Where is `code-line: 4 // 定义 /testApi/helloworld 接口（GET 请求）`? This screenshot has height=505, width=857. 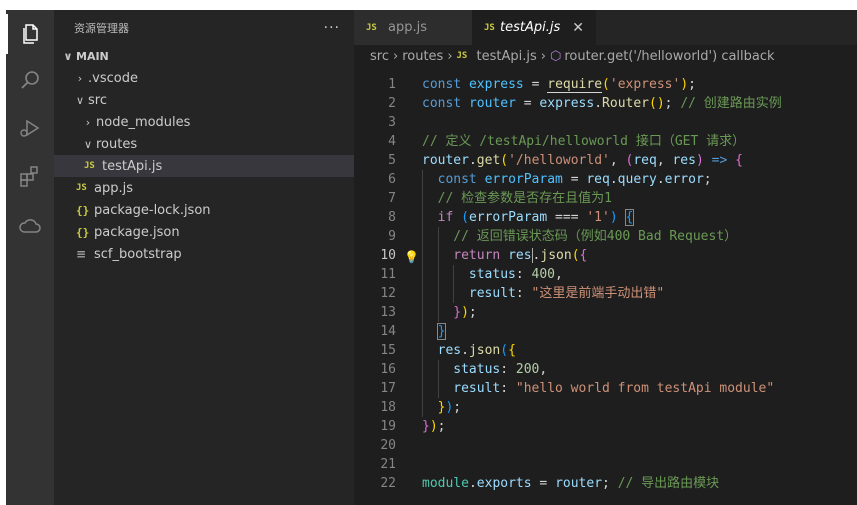
code-line: 4 // 定义 /testApi/helloworld 接口（GET 请求） is located at coordinates (605, 141).